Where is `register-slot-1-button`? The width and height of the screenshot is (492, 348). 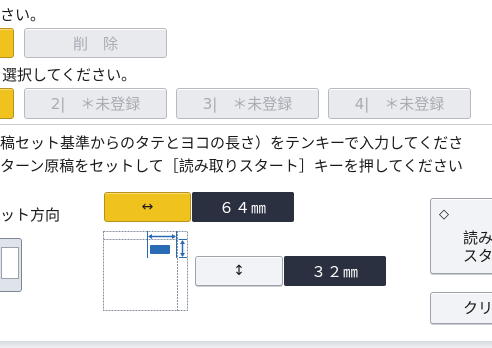 register-slot-1-button is located at coordinates (7, 103).